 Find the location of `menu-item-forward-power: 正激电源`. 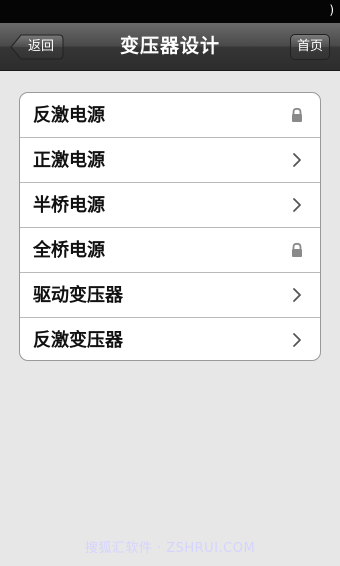

menu-item-forward-power: 正激电源 is located at coordinates (170, 160).